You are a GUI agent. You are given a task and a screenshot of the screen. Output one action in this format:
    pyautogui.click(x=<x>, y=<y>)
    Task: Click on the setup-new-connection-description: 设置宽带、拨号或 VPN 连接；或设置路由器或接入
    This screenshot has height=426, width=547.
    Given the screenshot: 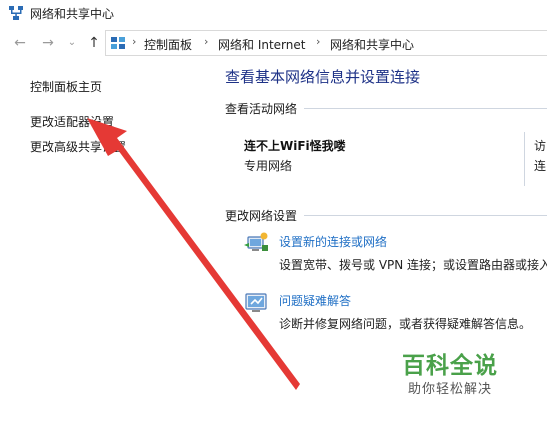 What is the action you would take?
    pyautogui.click(x=413, y=265)
    